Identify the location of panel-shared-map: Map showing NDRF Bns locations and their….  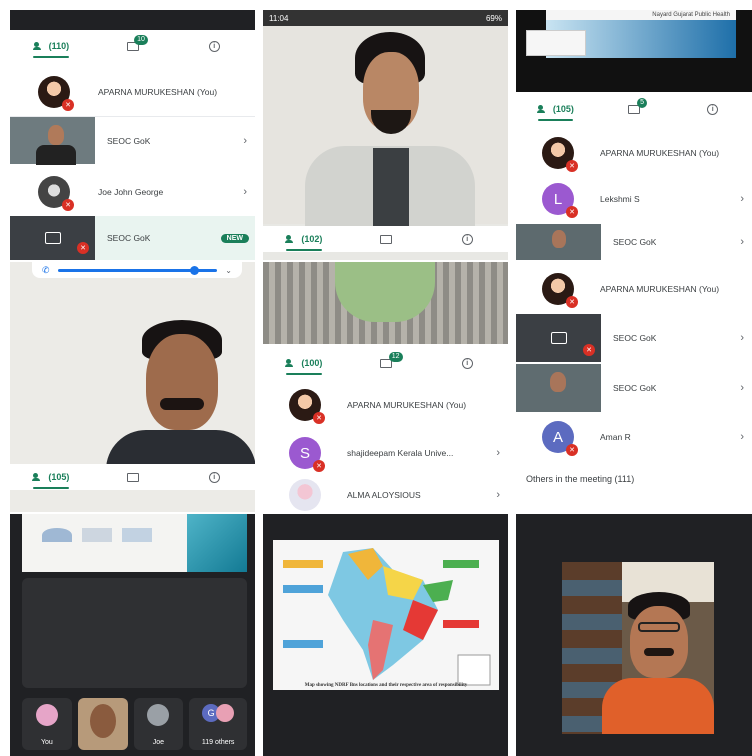
(385, 635).